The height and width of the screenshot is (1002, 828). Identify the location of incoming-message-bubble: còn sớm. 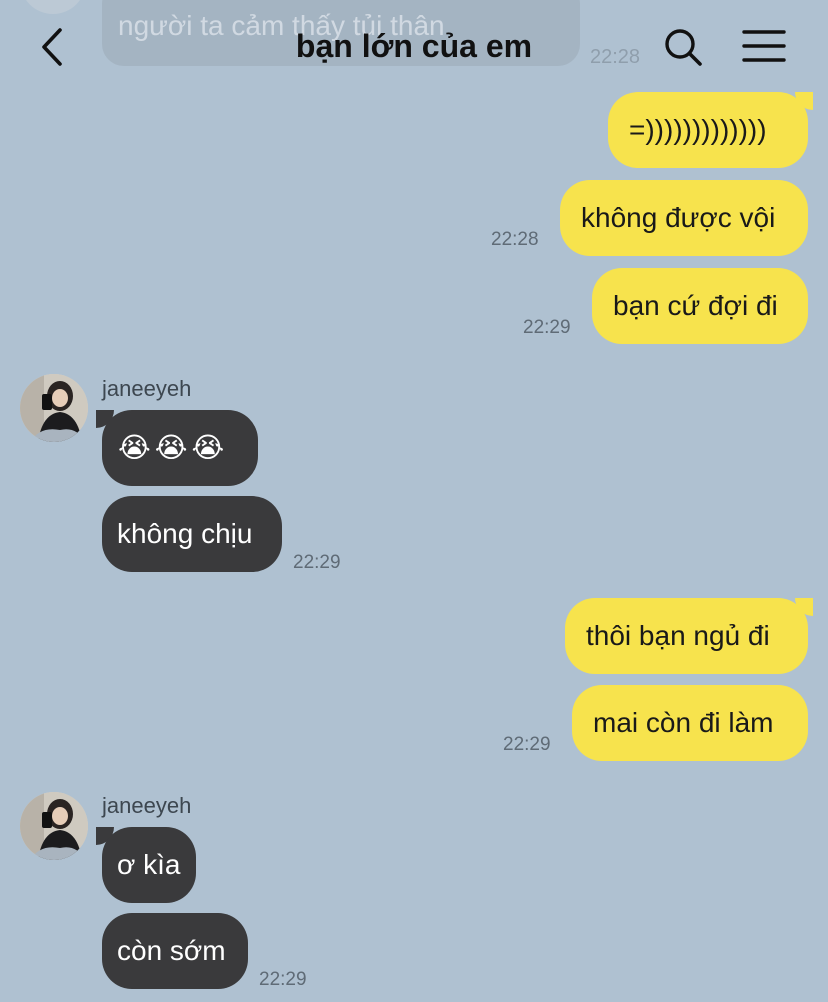
(175, 951).